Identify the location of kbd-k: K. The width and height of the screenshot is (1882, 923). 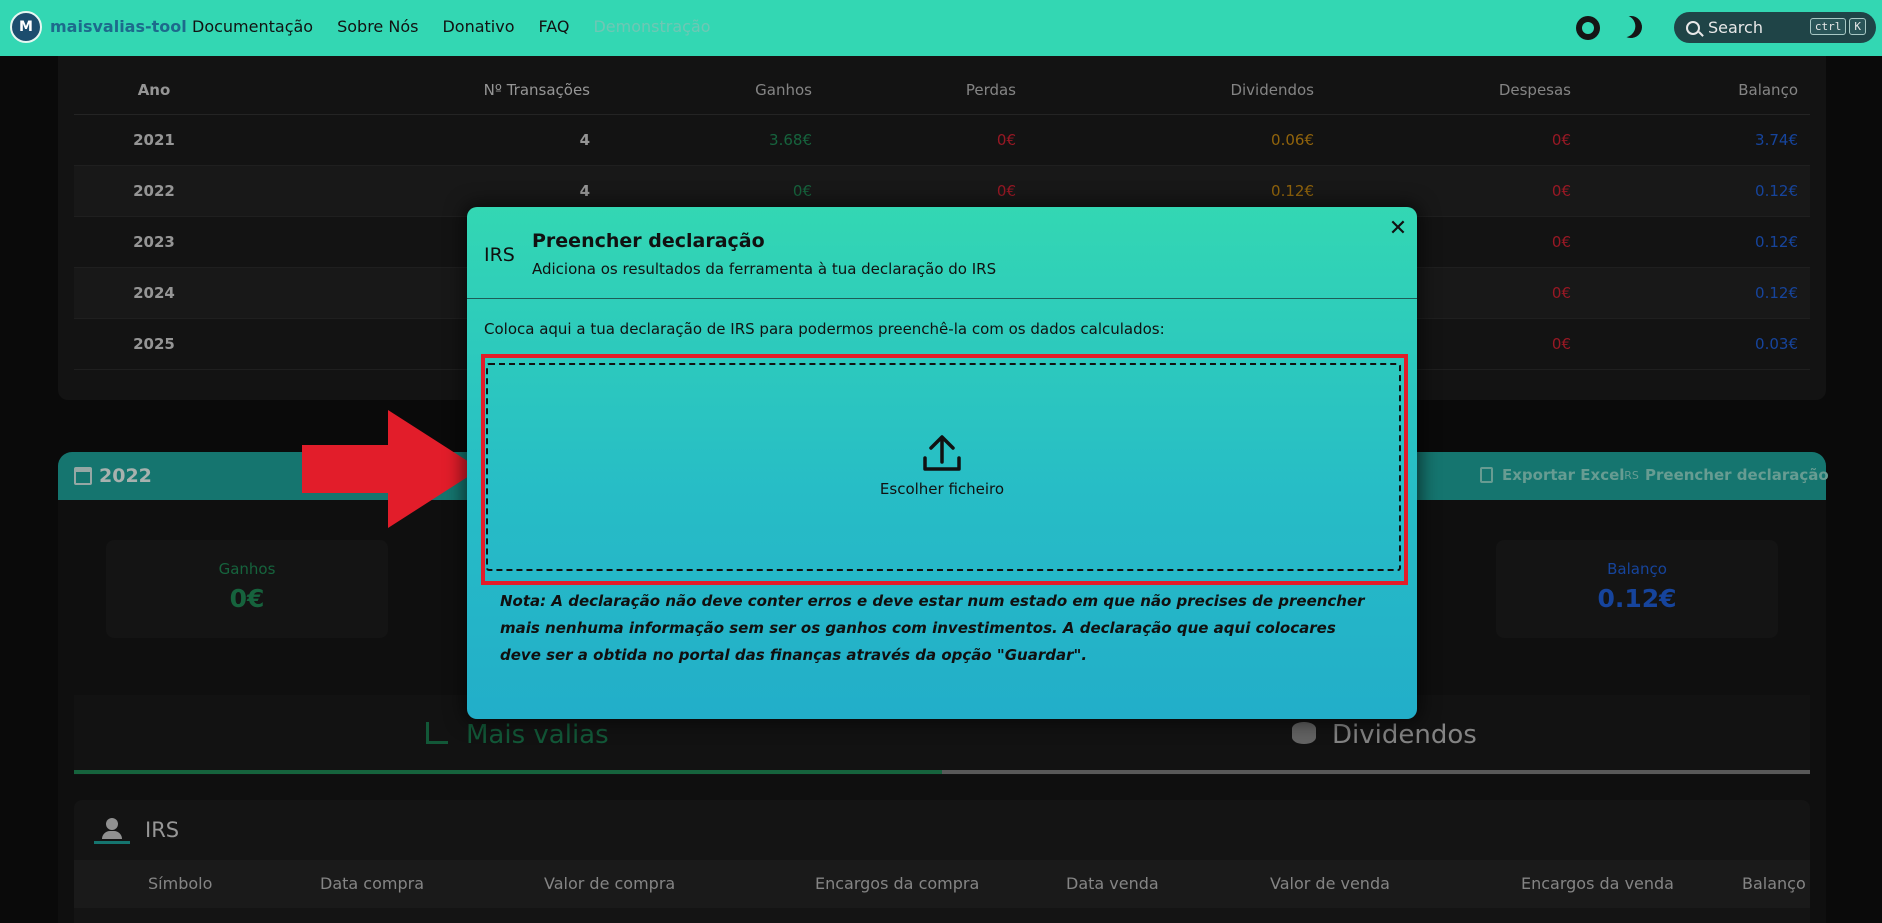
(1857, 26).